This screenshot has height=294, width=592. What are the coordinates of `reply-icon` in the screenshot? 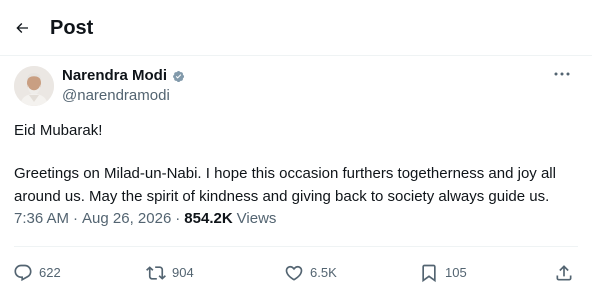 It's located at (23, 273).